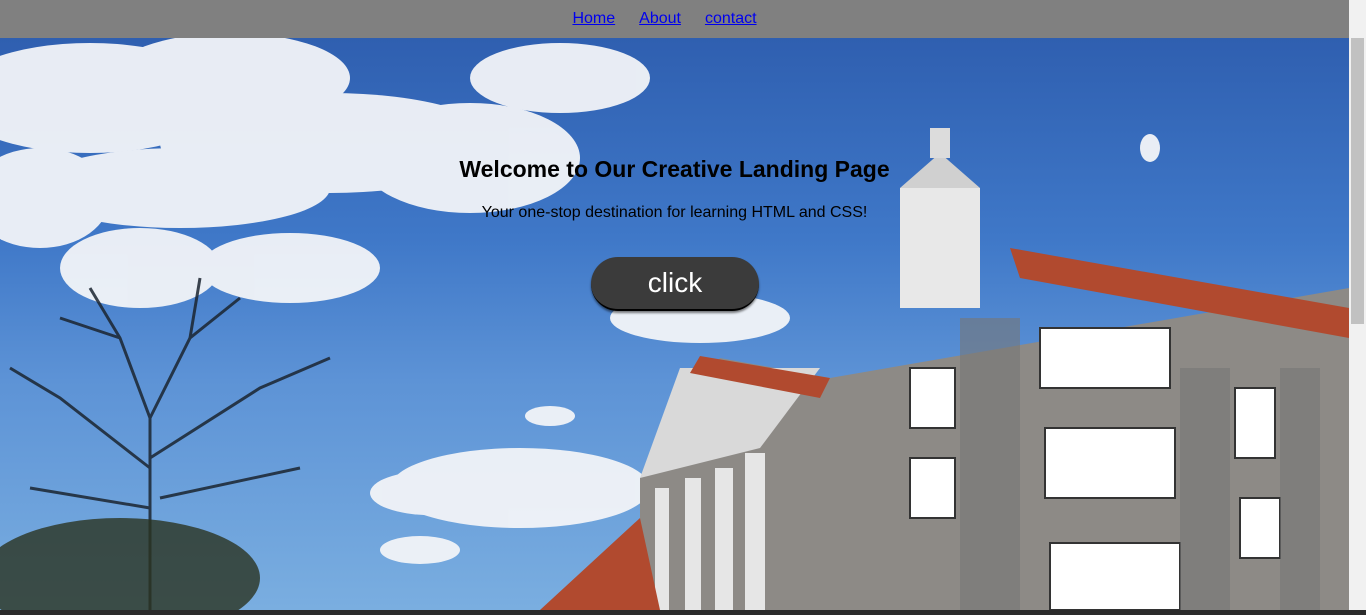  Describe the element at coordinates (731, 19) in the screenshot. I see `nav-link-contact: contact` at that location.